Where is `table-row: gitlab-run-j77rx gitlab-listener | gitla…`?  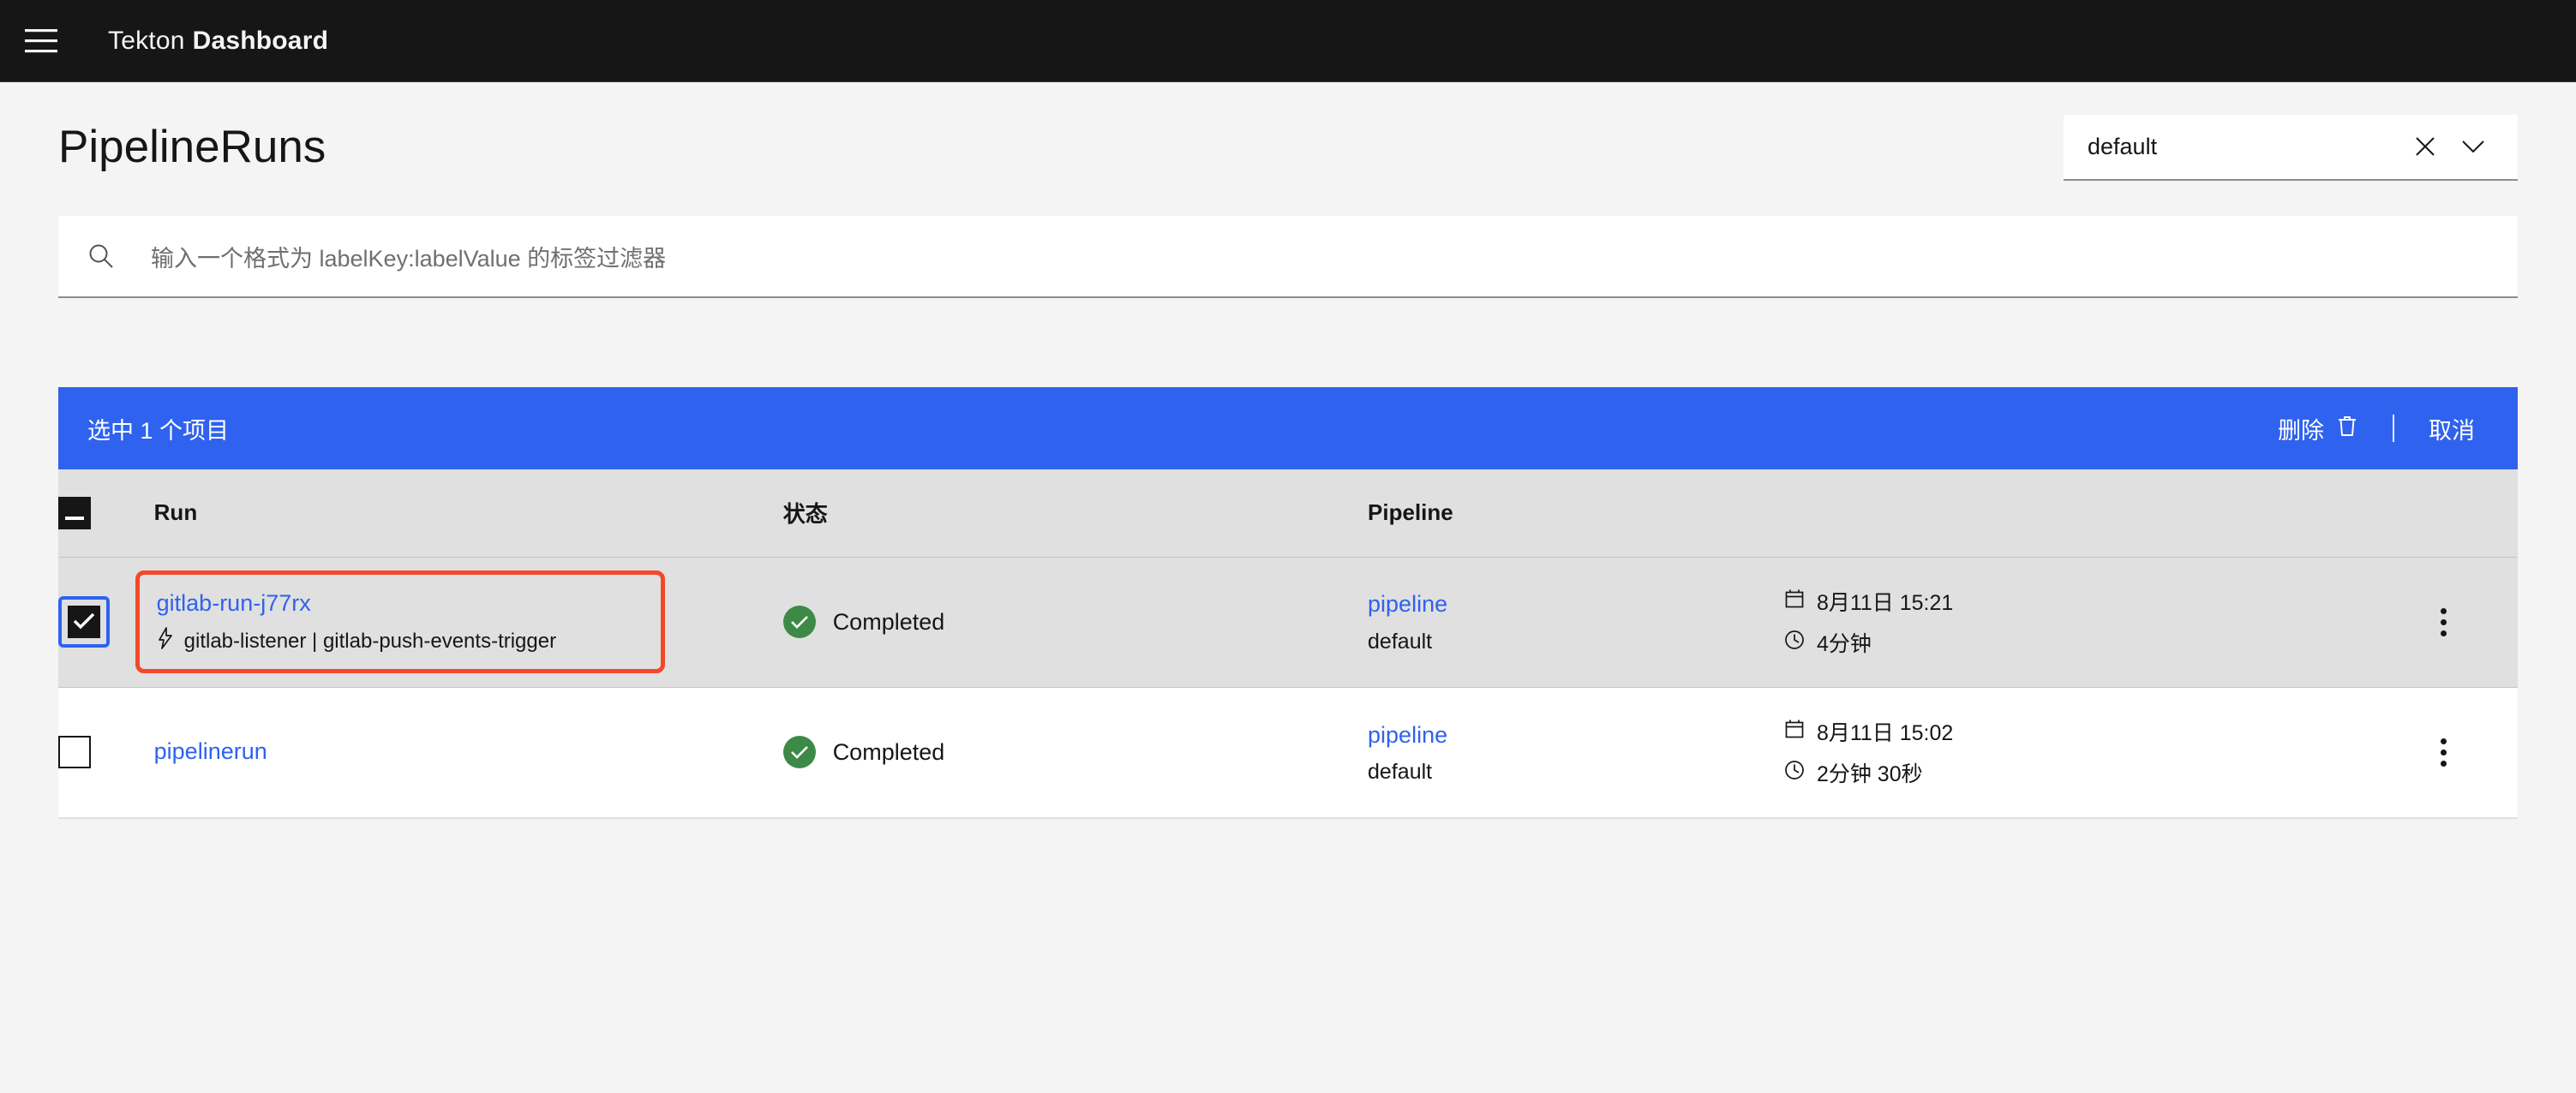
table-row: gitlab-run-j77rx gitlab-listener | gitla… is located at coordinates (1288, 622).